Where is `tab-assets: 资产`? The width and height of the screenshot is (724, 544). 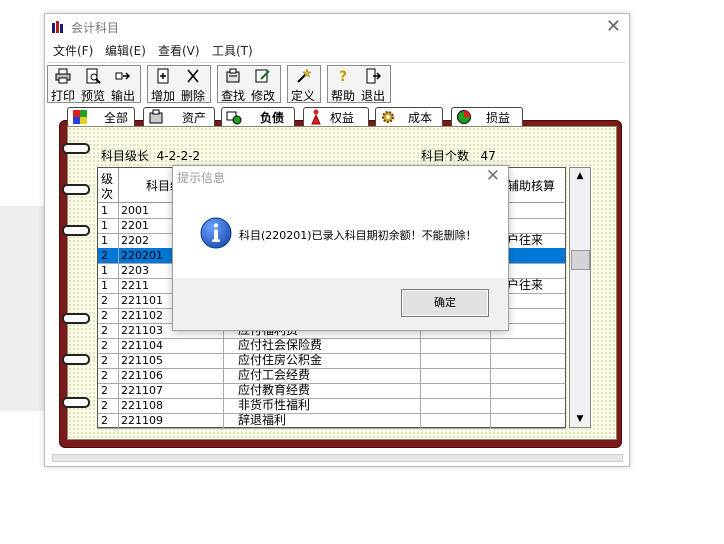 tab-assets: 资产 is located at coordinates (179, 116).